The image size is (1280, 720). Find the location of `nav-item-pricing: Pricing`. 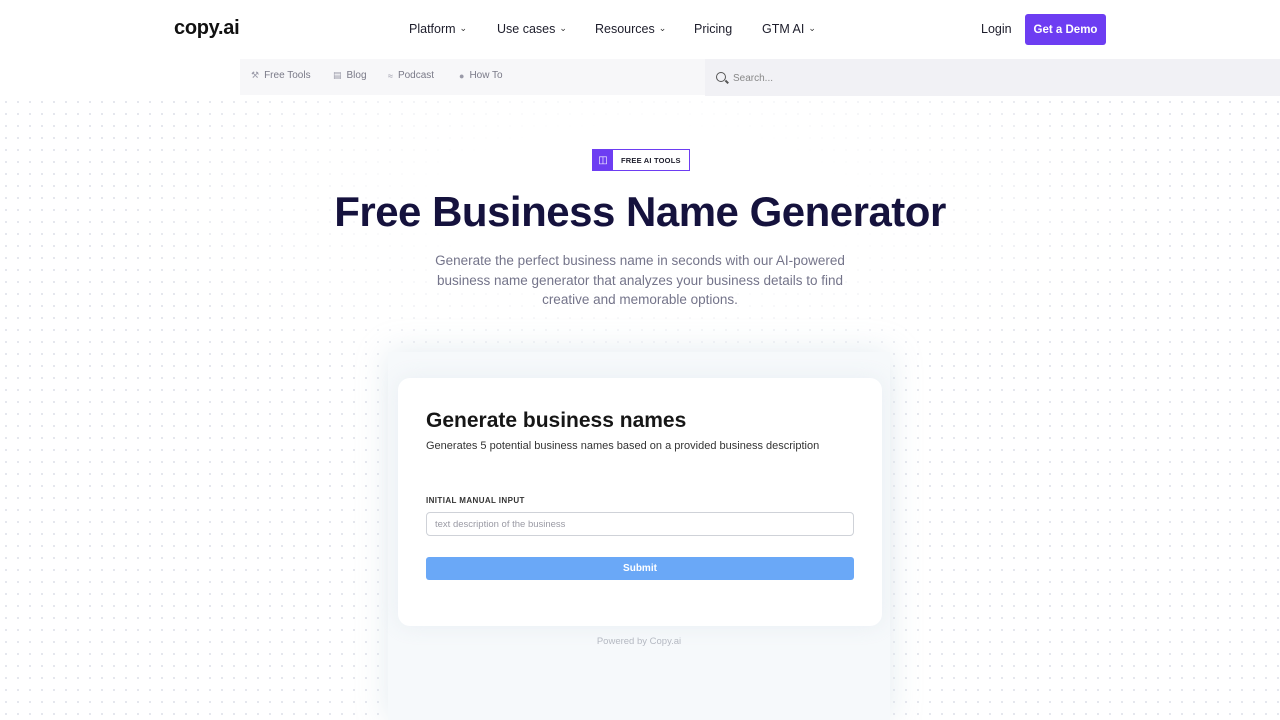

nav-item-pricing: Pricing is located at coordinates (713, 29).